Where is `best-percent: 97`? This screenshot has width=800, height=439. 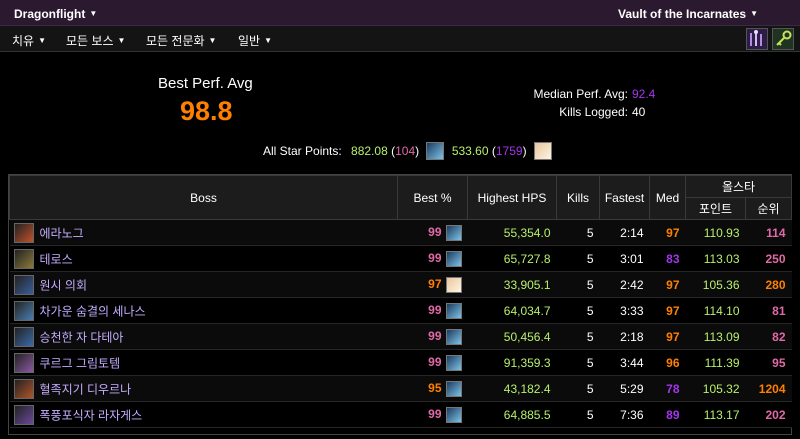
best-percent: 97 is located at coordinates (435, 283).